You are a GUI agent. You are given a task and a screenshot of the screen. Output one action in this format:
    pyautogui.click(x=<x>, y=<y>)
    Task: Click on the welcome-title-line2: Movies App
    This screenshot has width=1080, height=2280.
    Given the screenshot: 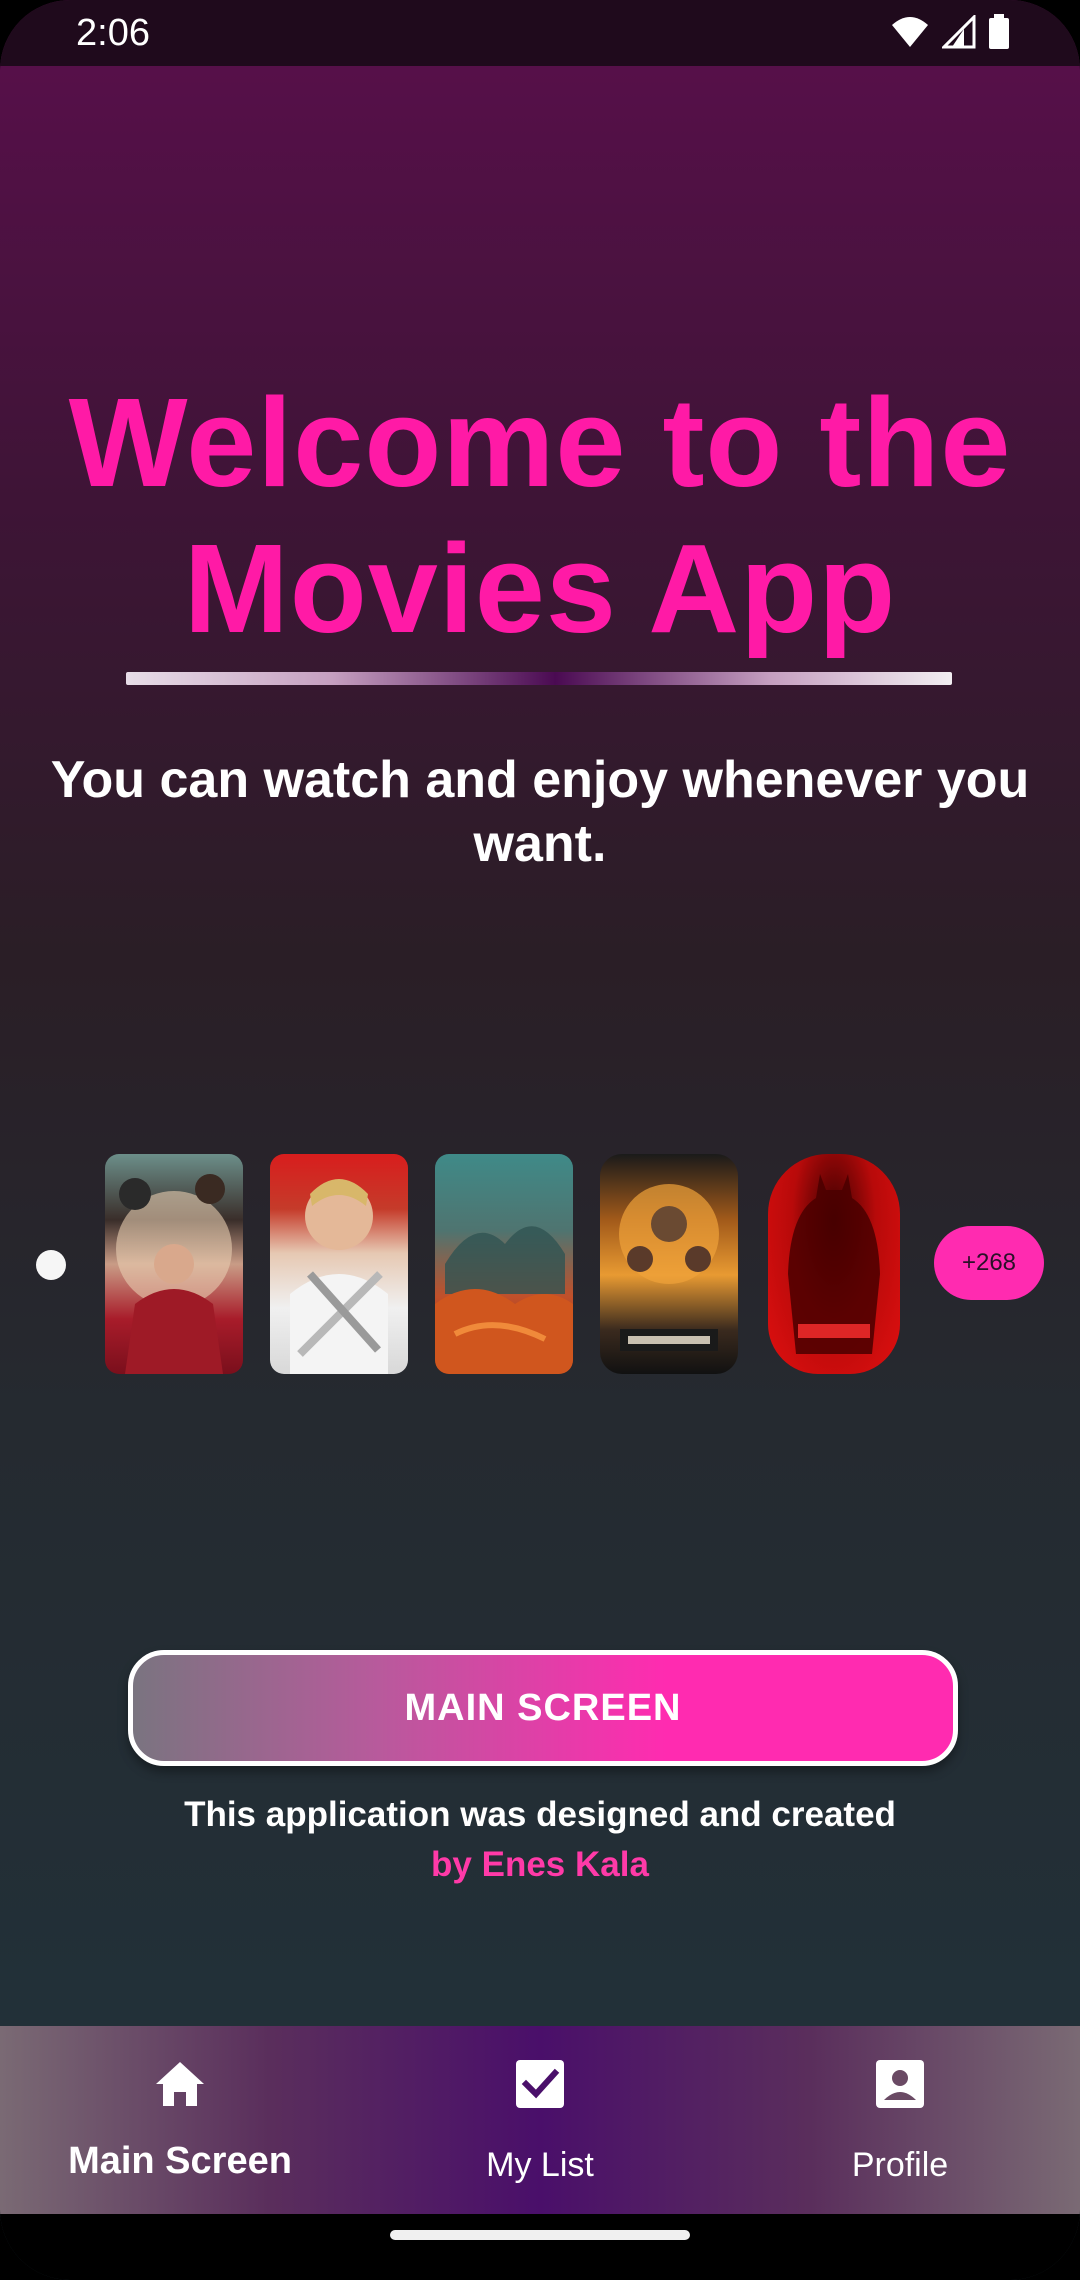 What is the action you would take?
    pyautogui.click(x=540, y=588)
    